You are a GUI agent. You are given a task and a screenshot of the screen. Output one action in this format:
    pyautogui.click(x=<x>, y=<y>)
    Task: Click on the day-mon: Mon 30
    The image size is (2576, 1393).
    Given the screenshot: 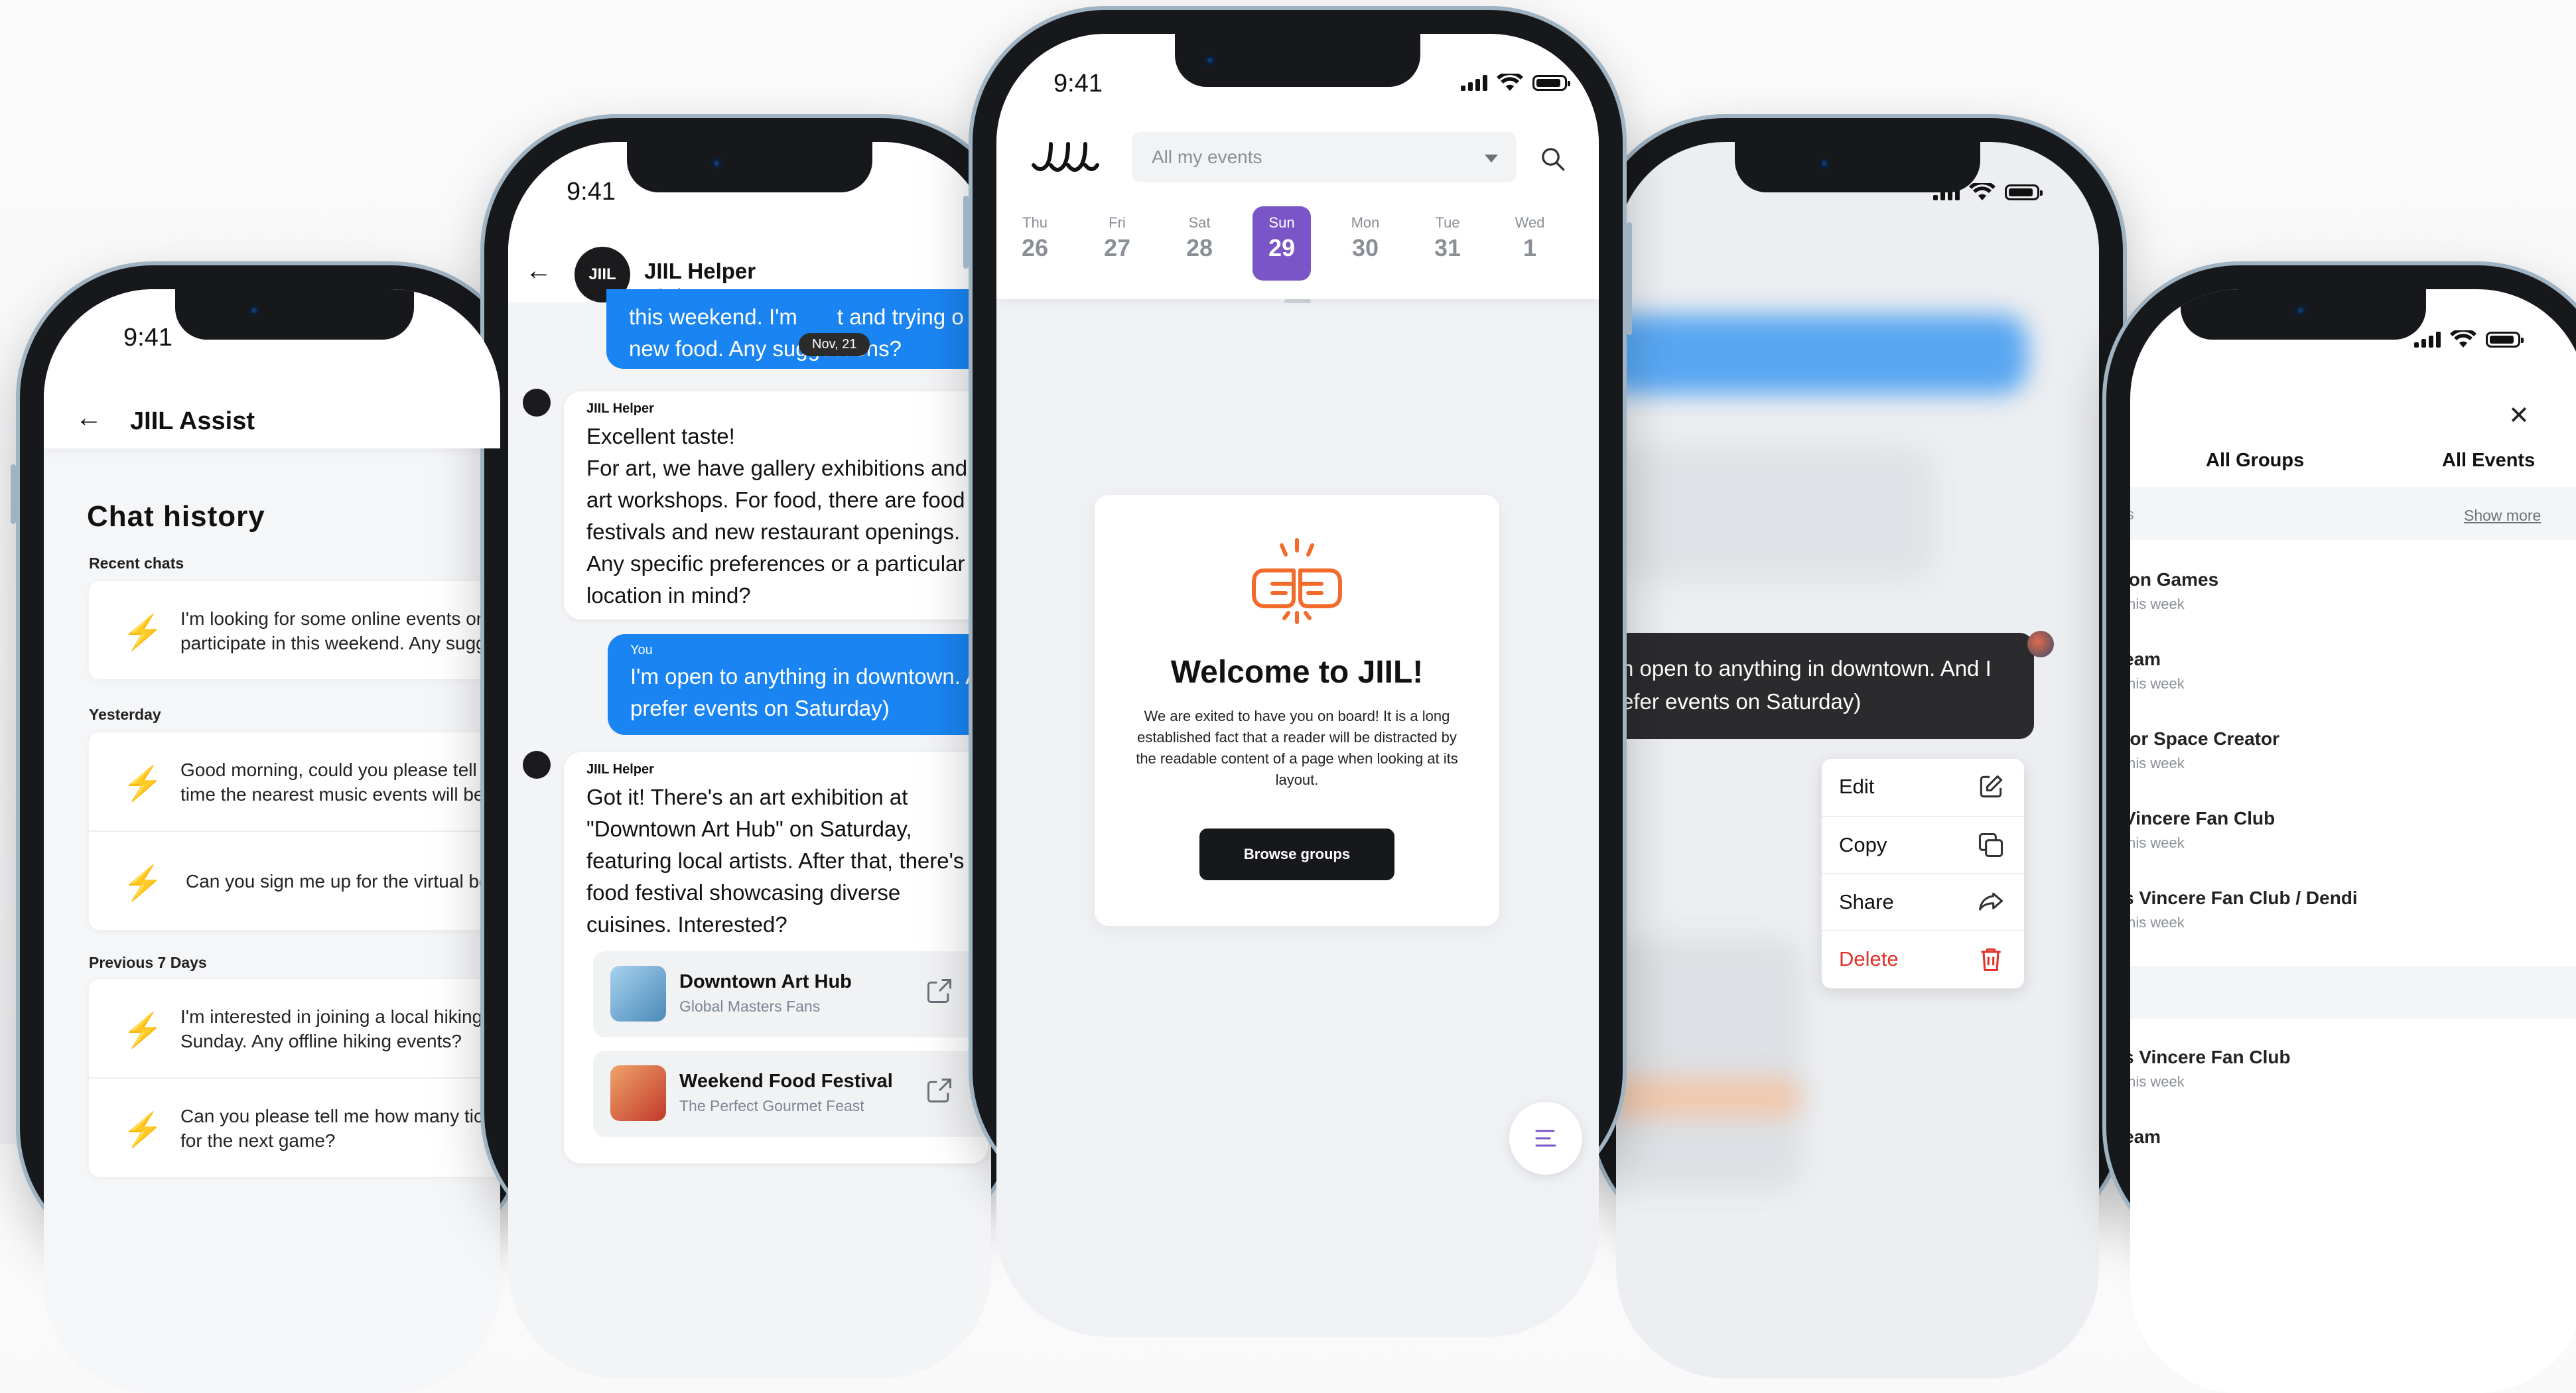 What is the action you would take?
    pyautogui.click(x=1365, y=243)
    